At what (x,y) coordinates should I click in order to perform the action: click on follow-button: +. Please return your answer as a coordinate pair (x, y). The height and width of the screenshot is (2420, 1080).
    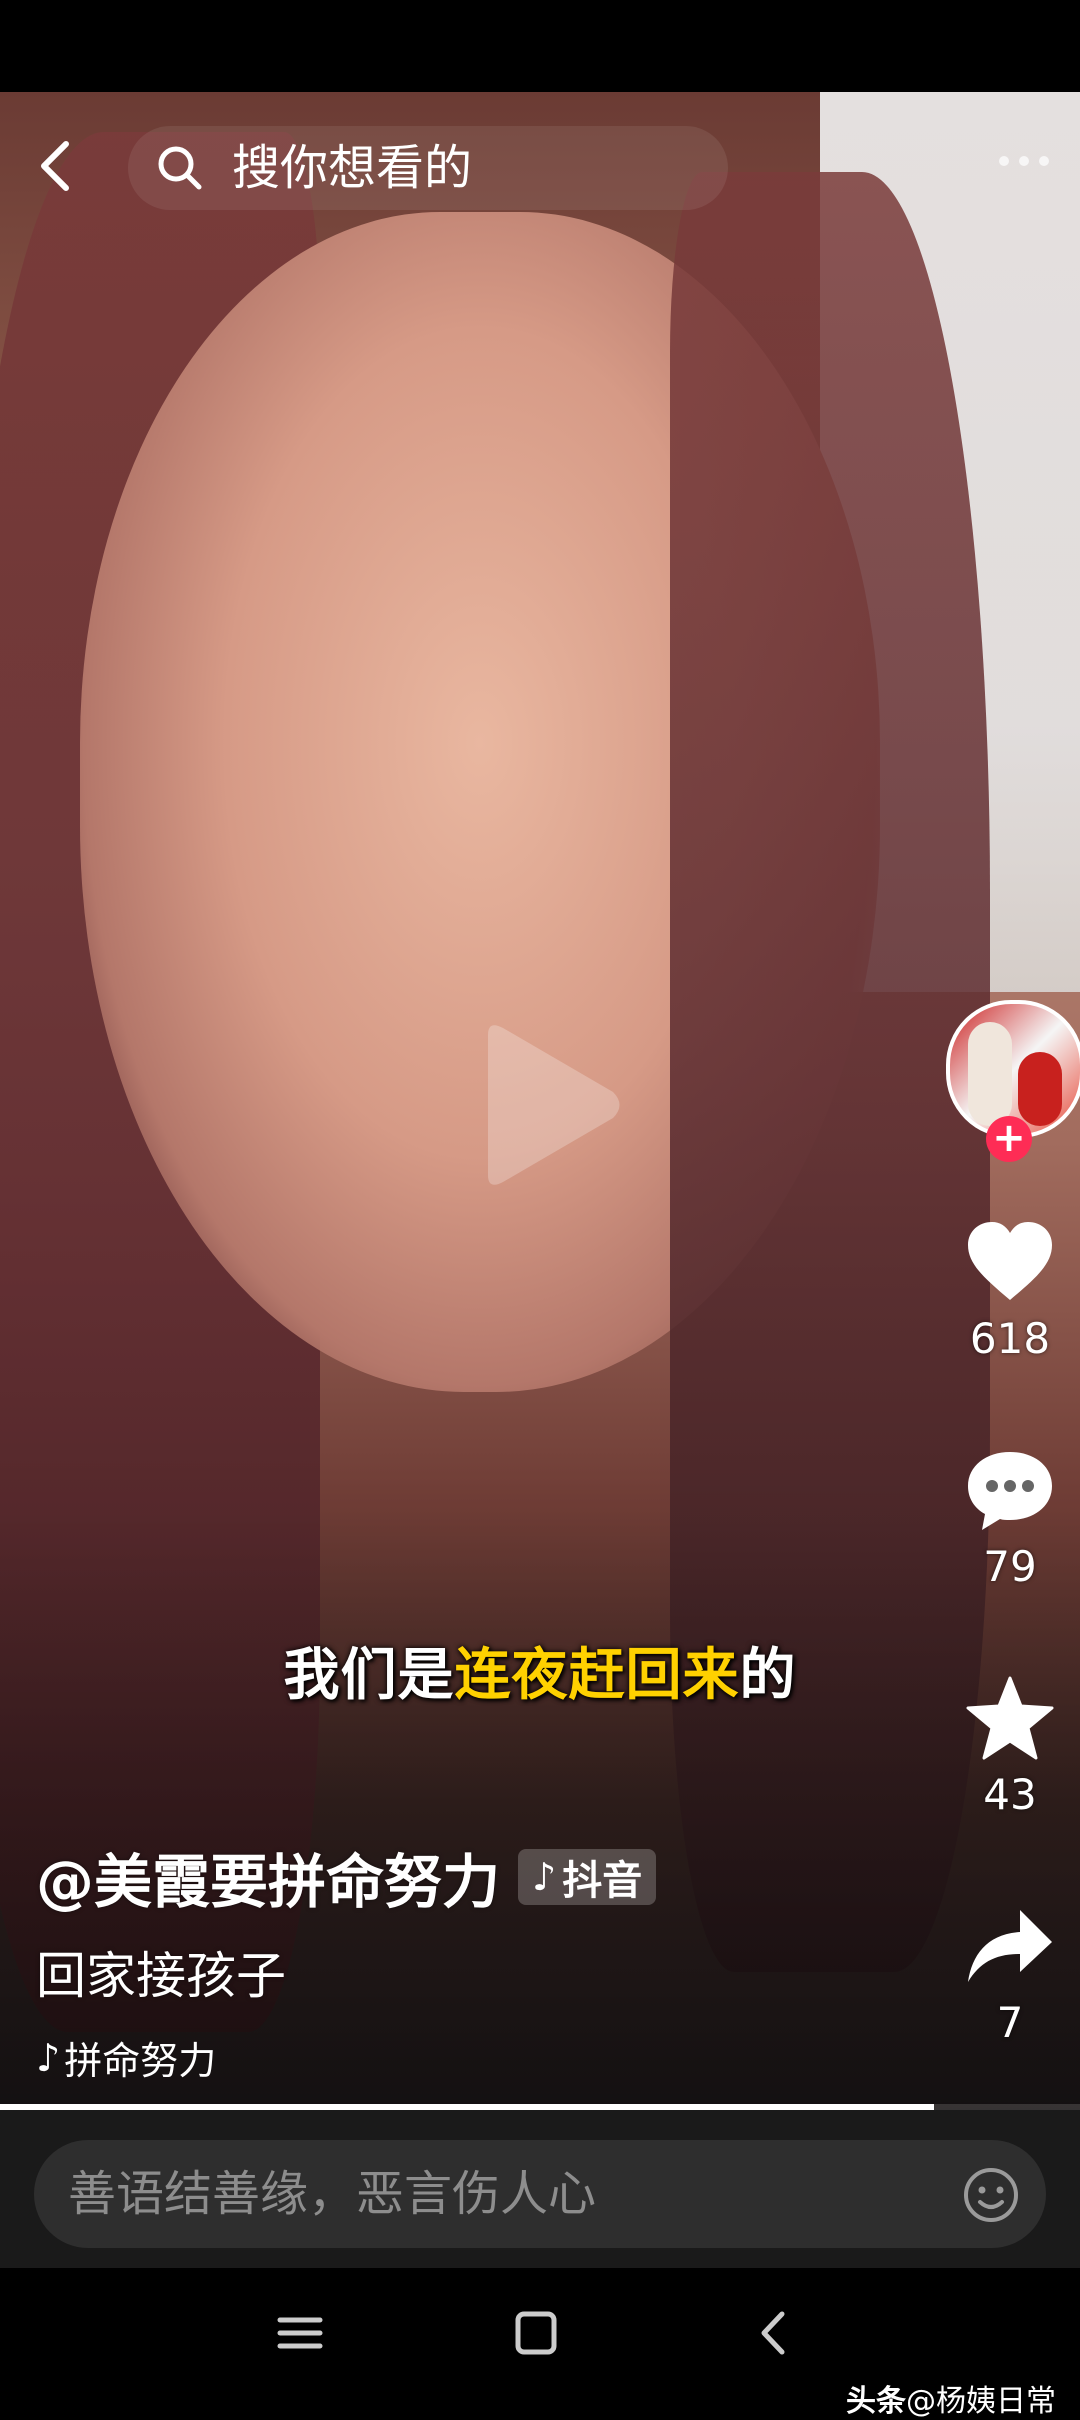
    Looking at the image, I should click on (1009, 1139).